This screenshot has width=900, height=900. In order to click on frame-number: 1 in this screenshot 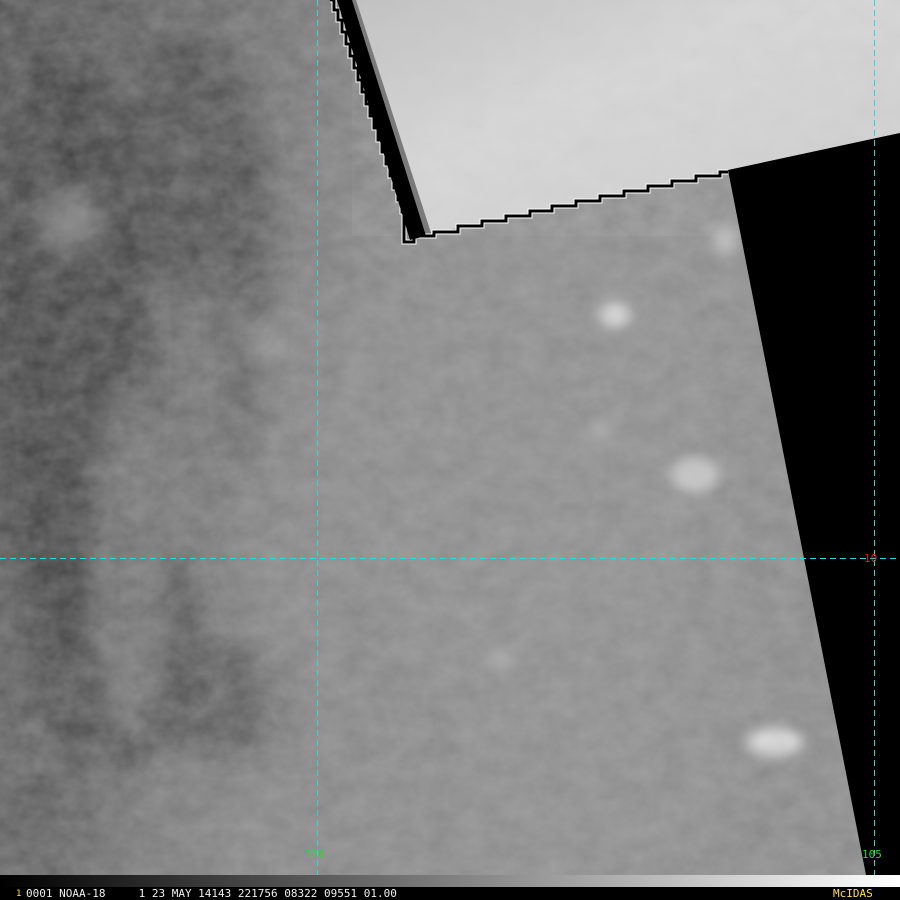, I will do `click(19, 894)`.